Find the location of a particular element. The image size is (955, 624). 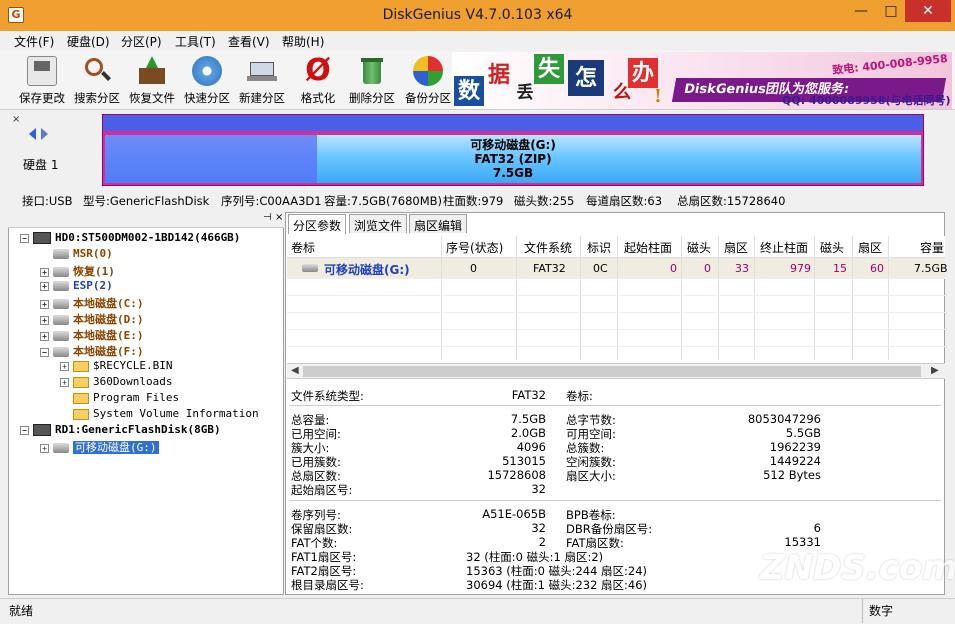

disk-label: 硬盘 1 is located at coordinates (41, 165).